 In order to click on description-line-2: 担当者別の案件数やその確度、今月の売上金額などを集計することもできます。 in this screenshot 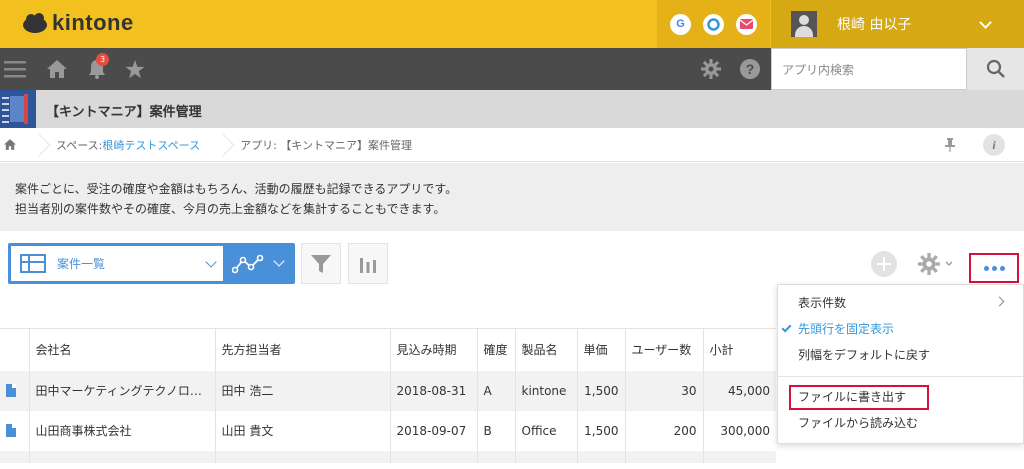, I will do `click(230, 209)`.